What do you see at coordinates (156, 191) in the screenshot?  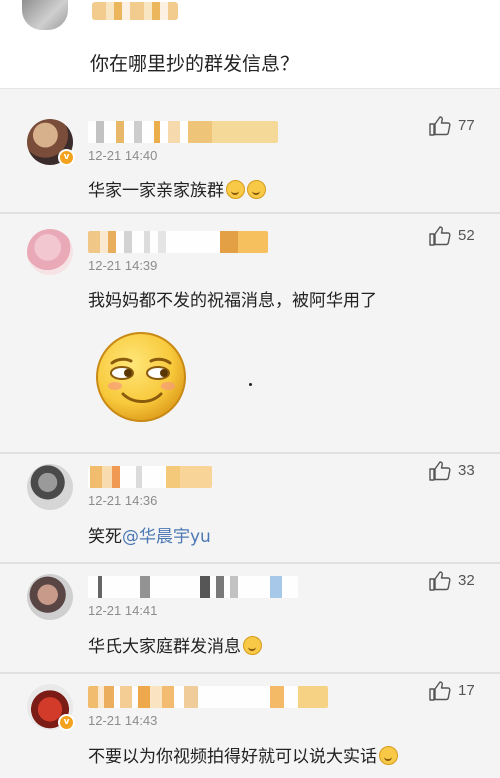 I see `comment-text-body: 华家一家亲家族群` at bounding box center [156, 191].